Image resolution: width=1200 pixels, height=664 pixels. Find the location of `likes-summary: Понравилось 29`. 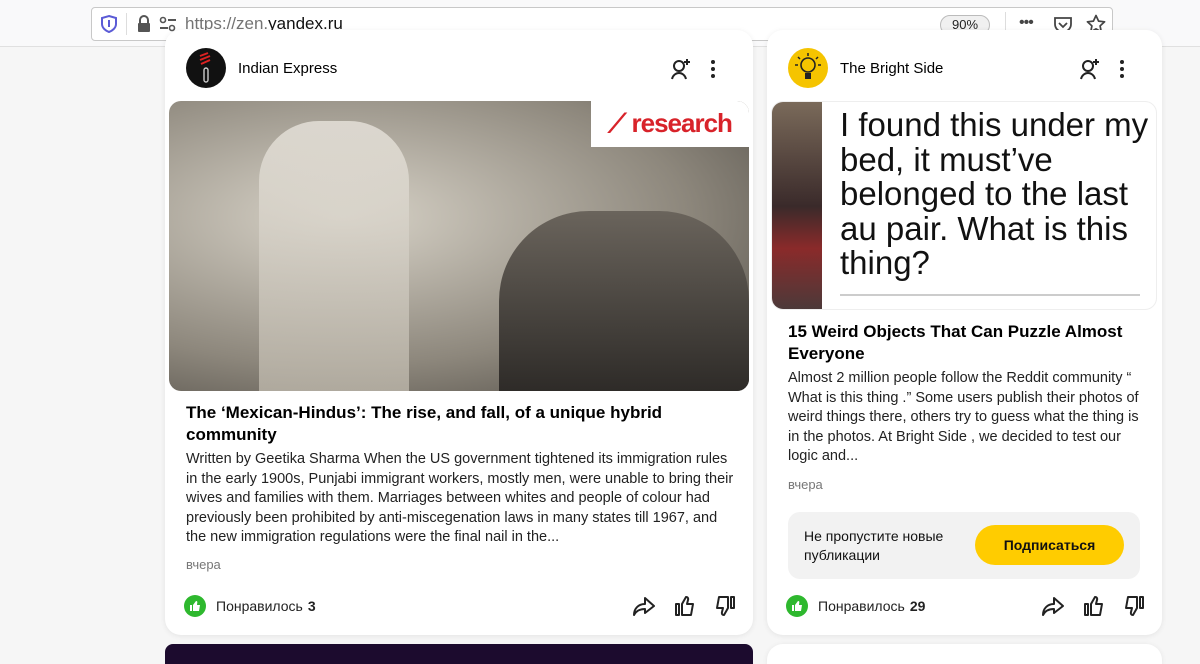

likes-summary: Понравилось 29 is located at coordinates (855, 606).